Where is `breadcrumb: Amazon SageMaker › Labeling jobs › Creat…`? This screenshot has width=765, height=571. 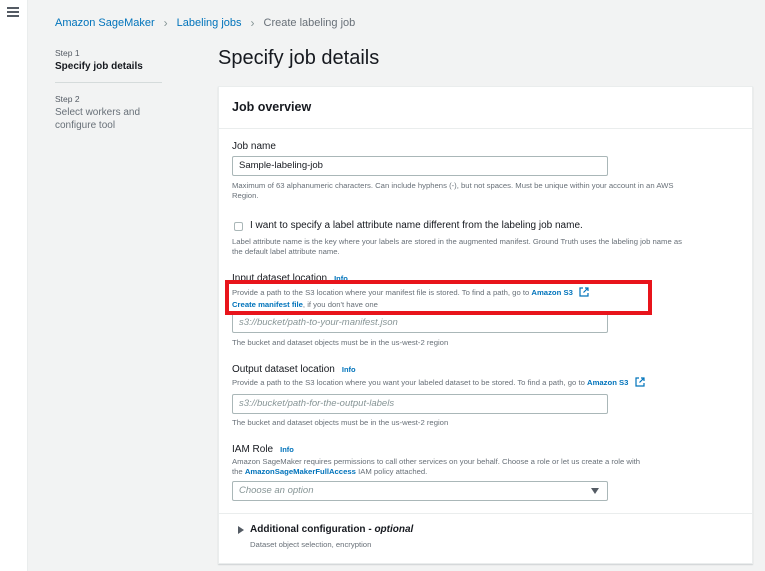
breadcrumb: Amazon SageMaker › Labeling jobs › Creat… is located at coordinates (205, 23).